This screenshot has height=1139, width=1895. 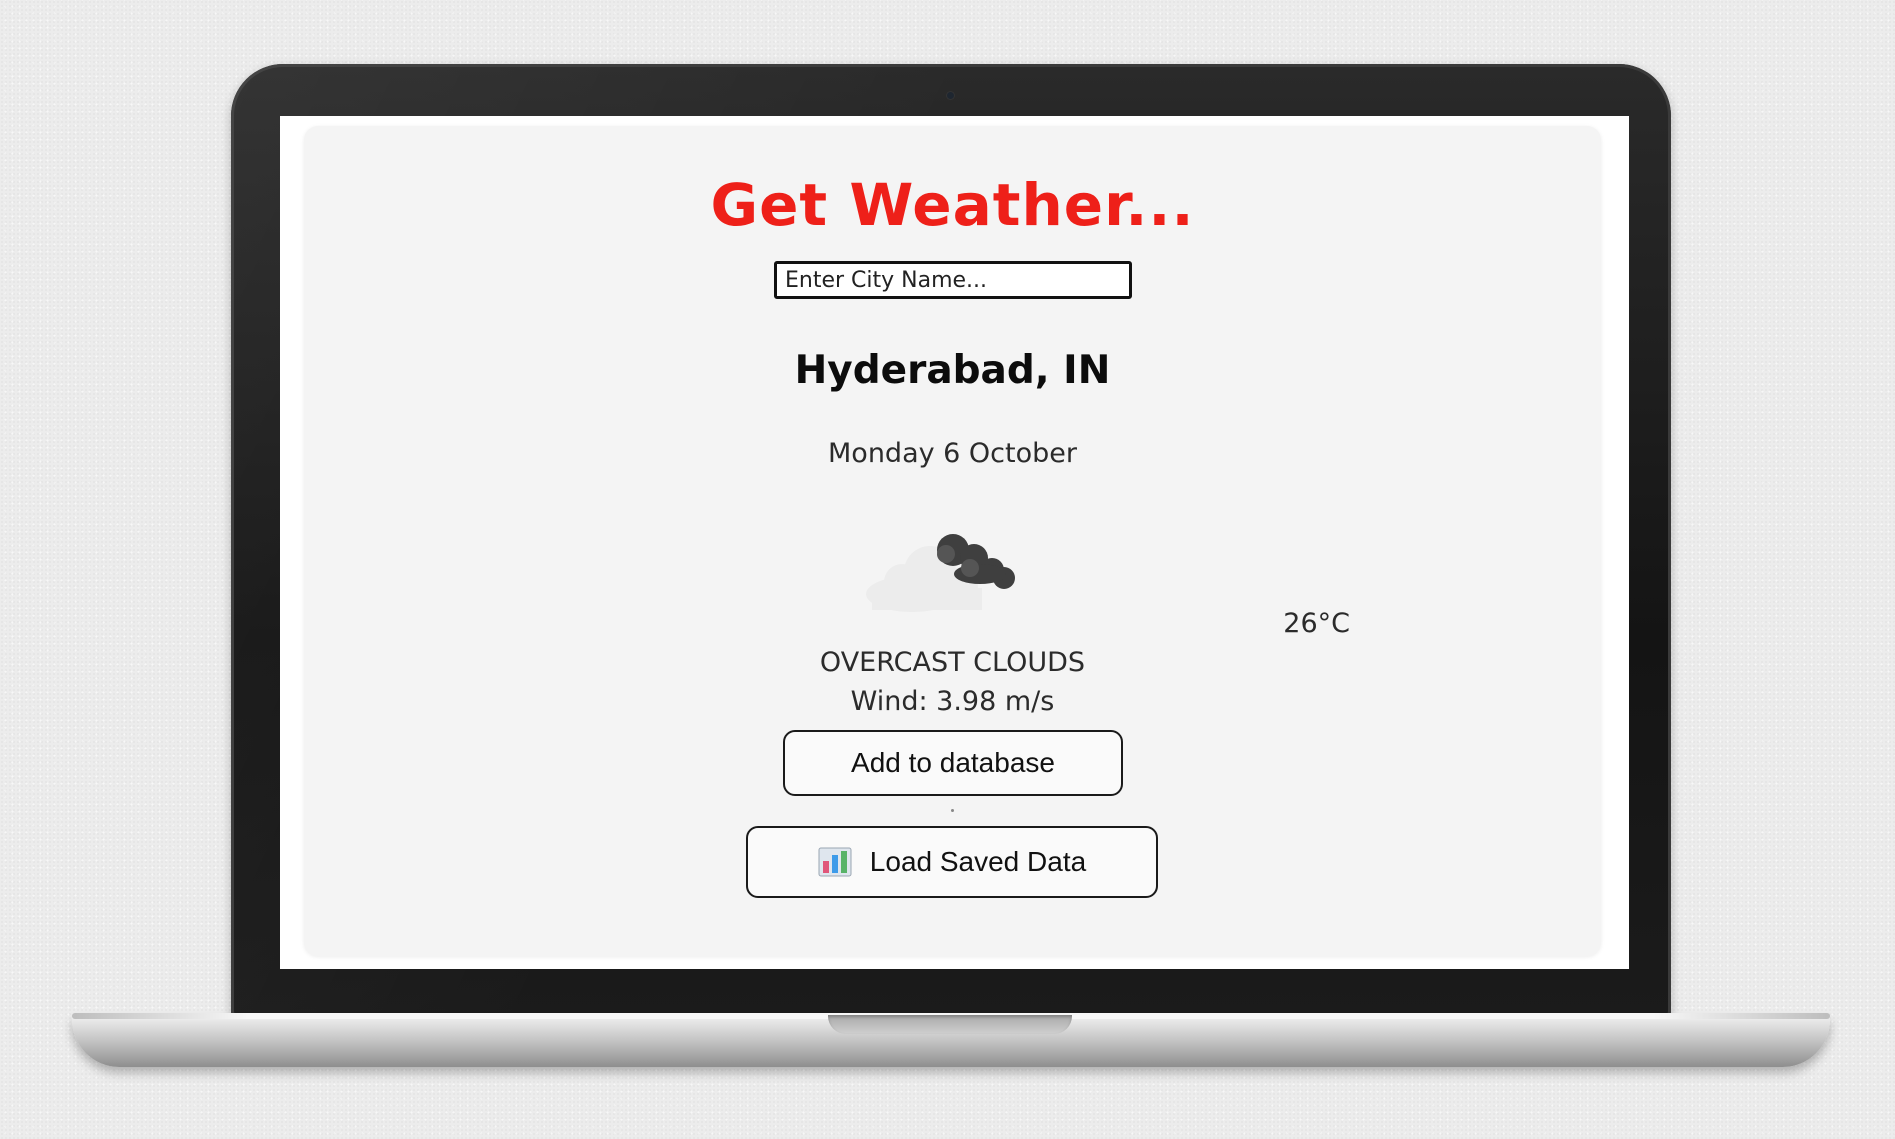 I want to click on webcam, so click(x=950, y=95).